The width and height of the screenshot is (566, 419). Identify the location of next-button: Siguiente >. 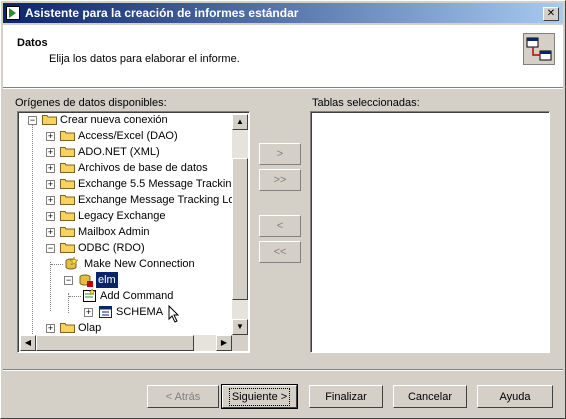
(259, 396).